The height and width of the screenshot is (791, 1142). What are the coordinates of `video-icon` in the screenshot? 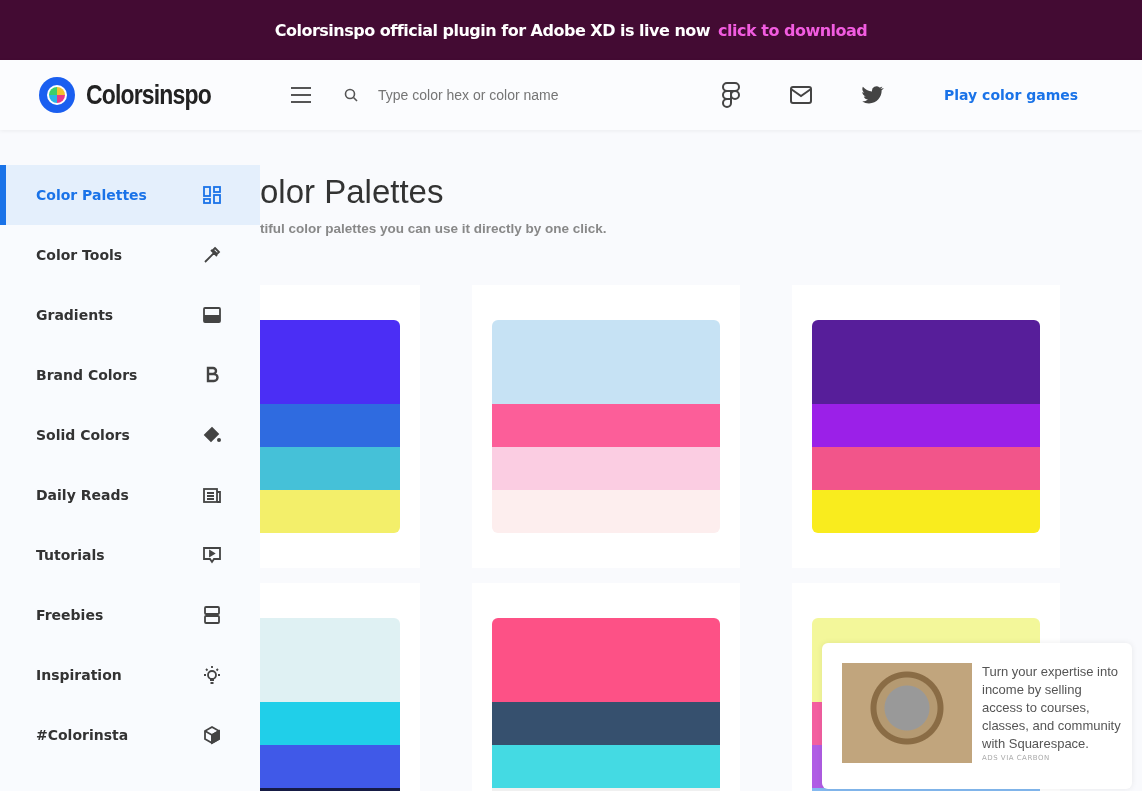 It's located at (212, 555).